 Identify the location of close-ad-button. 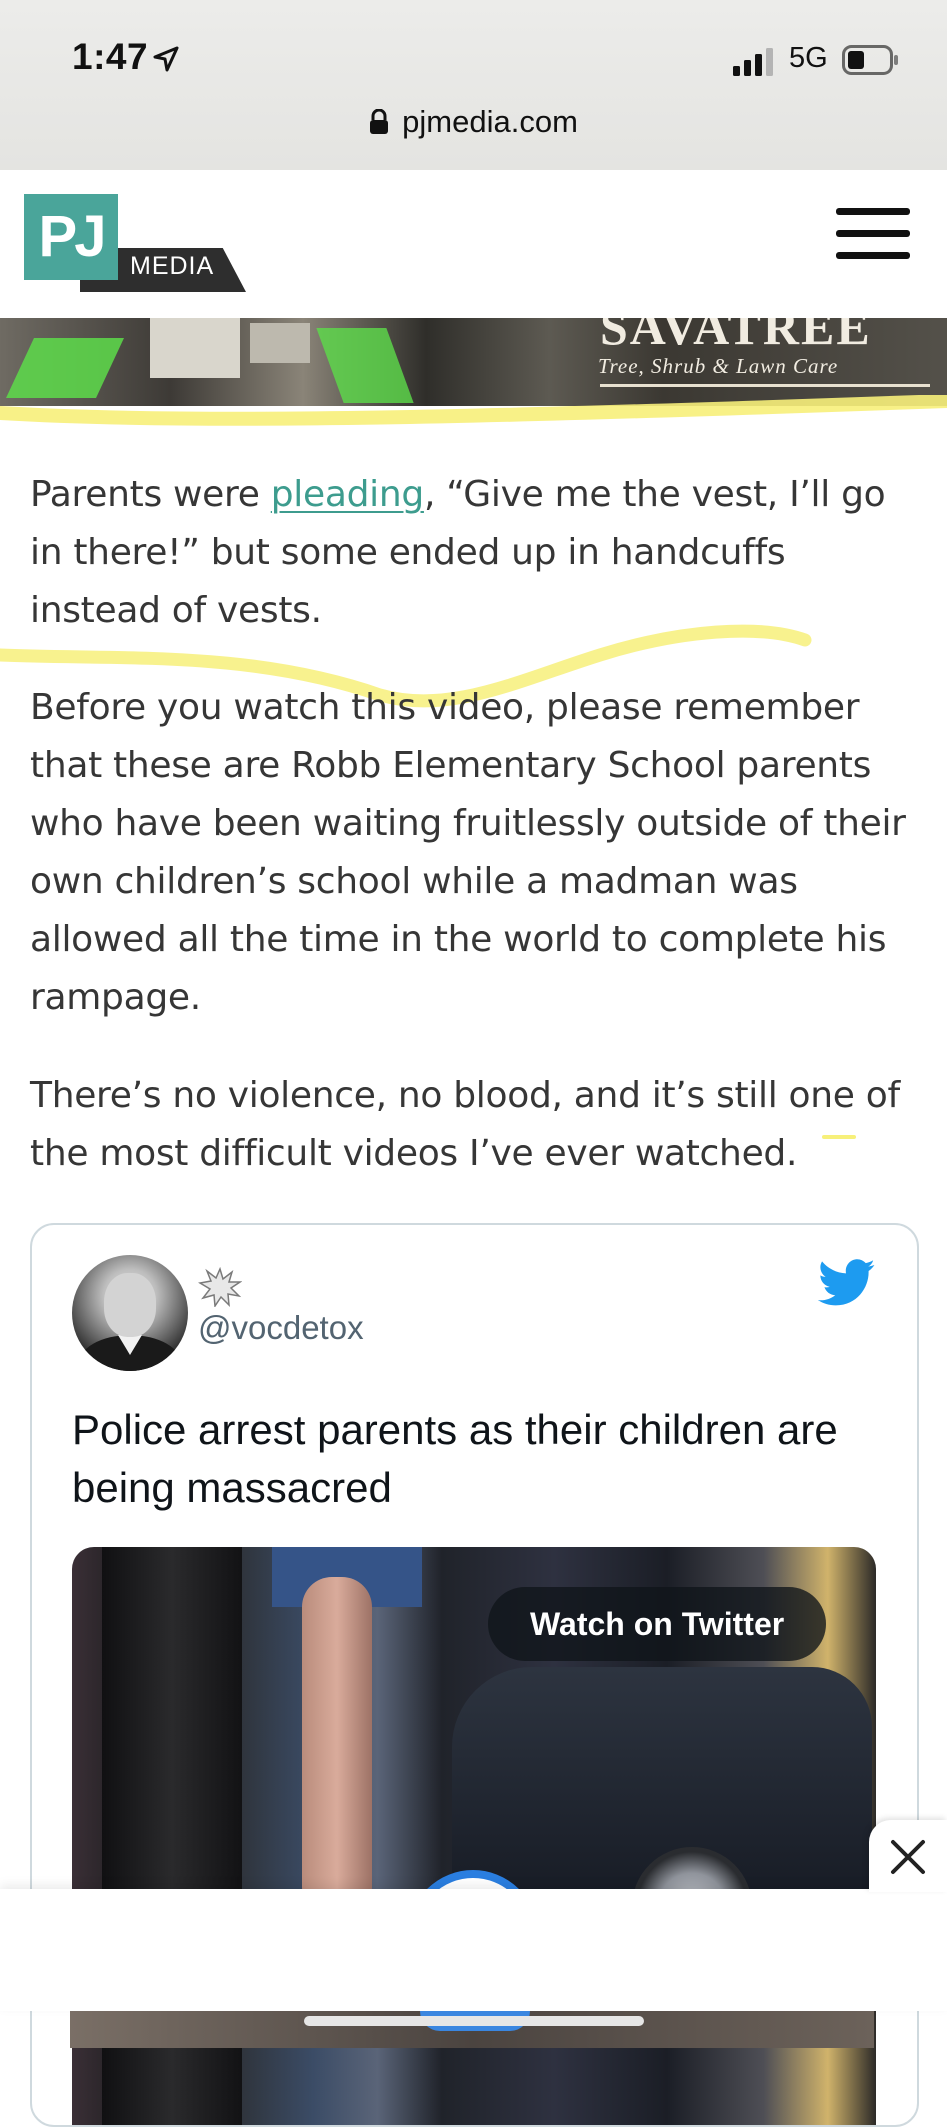
(908, 1856).